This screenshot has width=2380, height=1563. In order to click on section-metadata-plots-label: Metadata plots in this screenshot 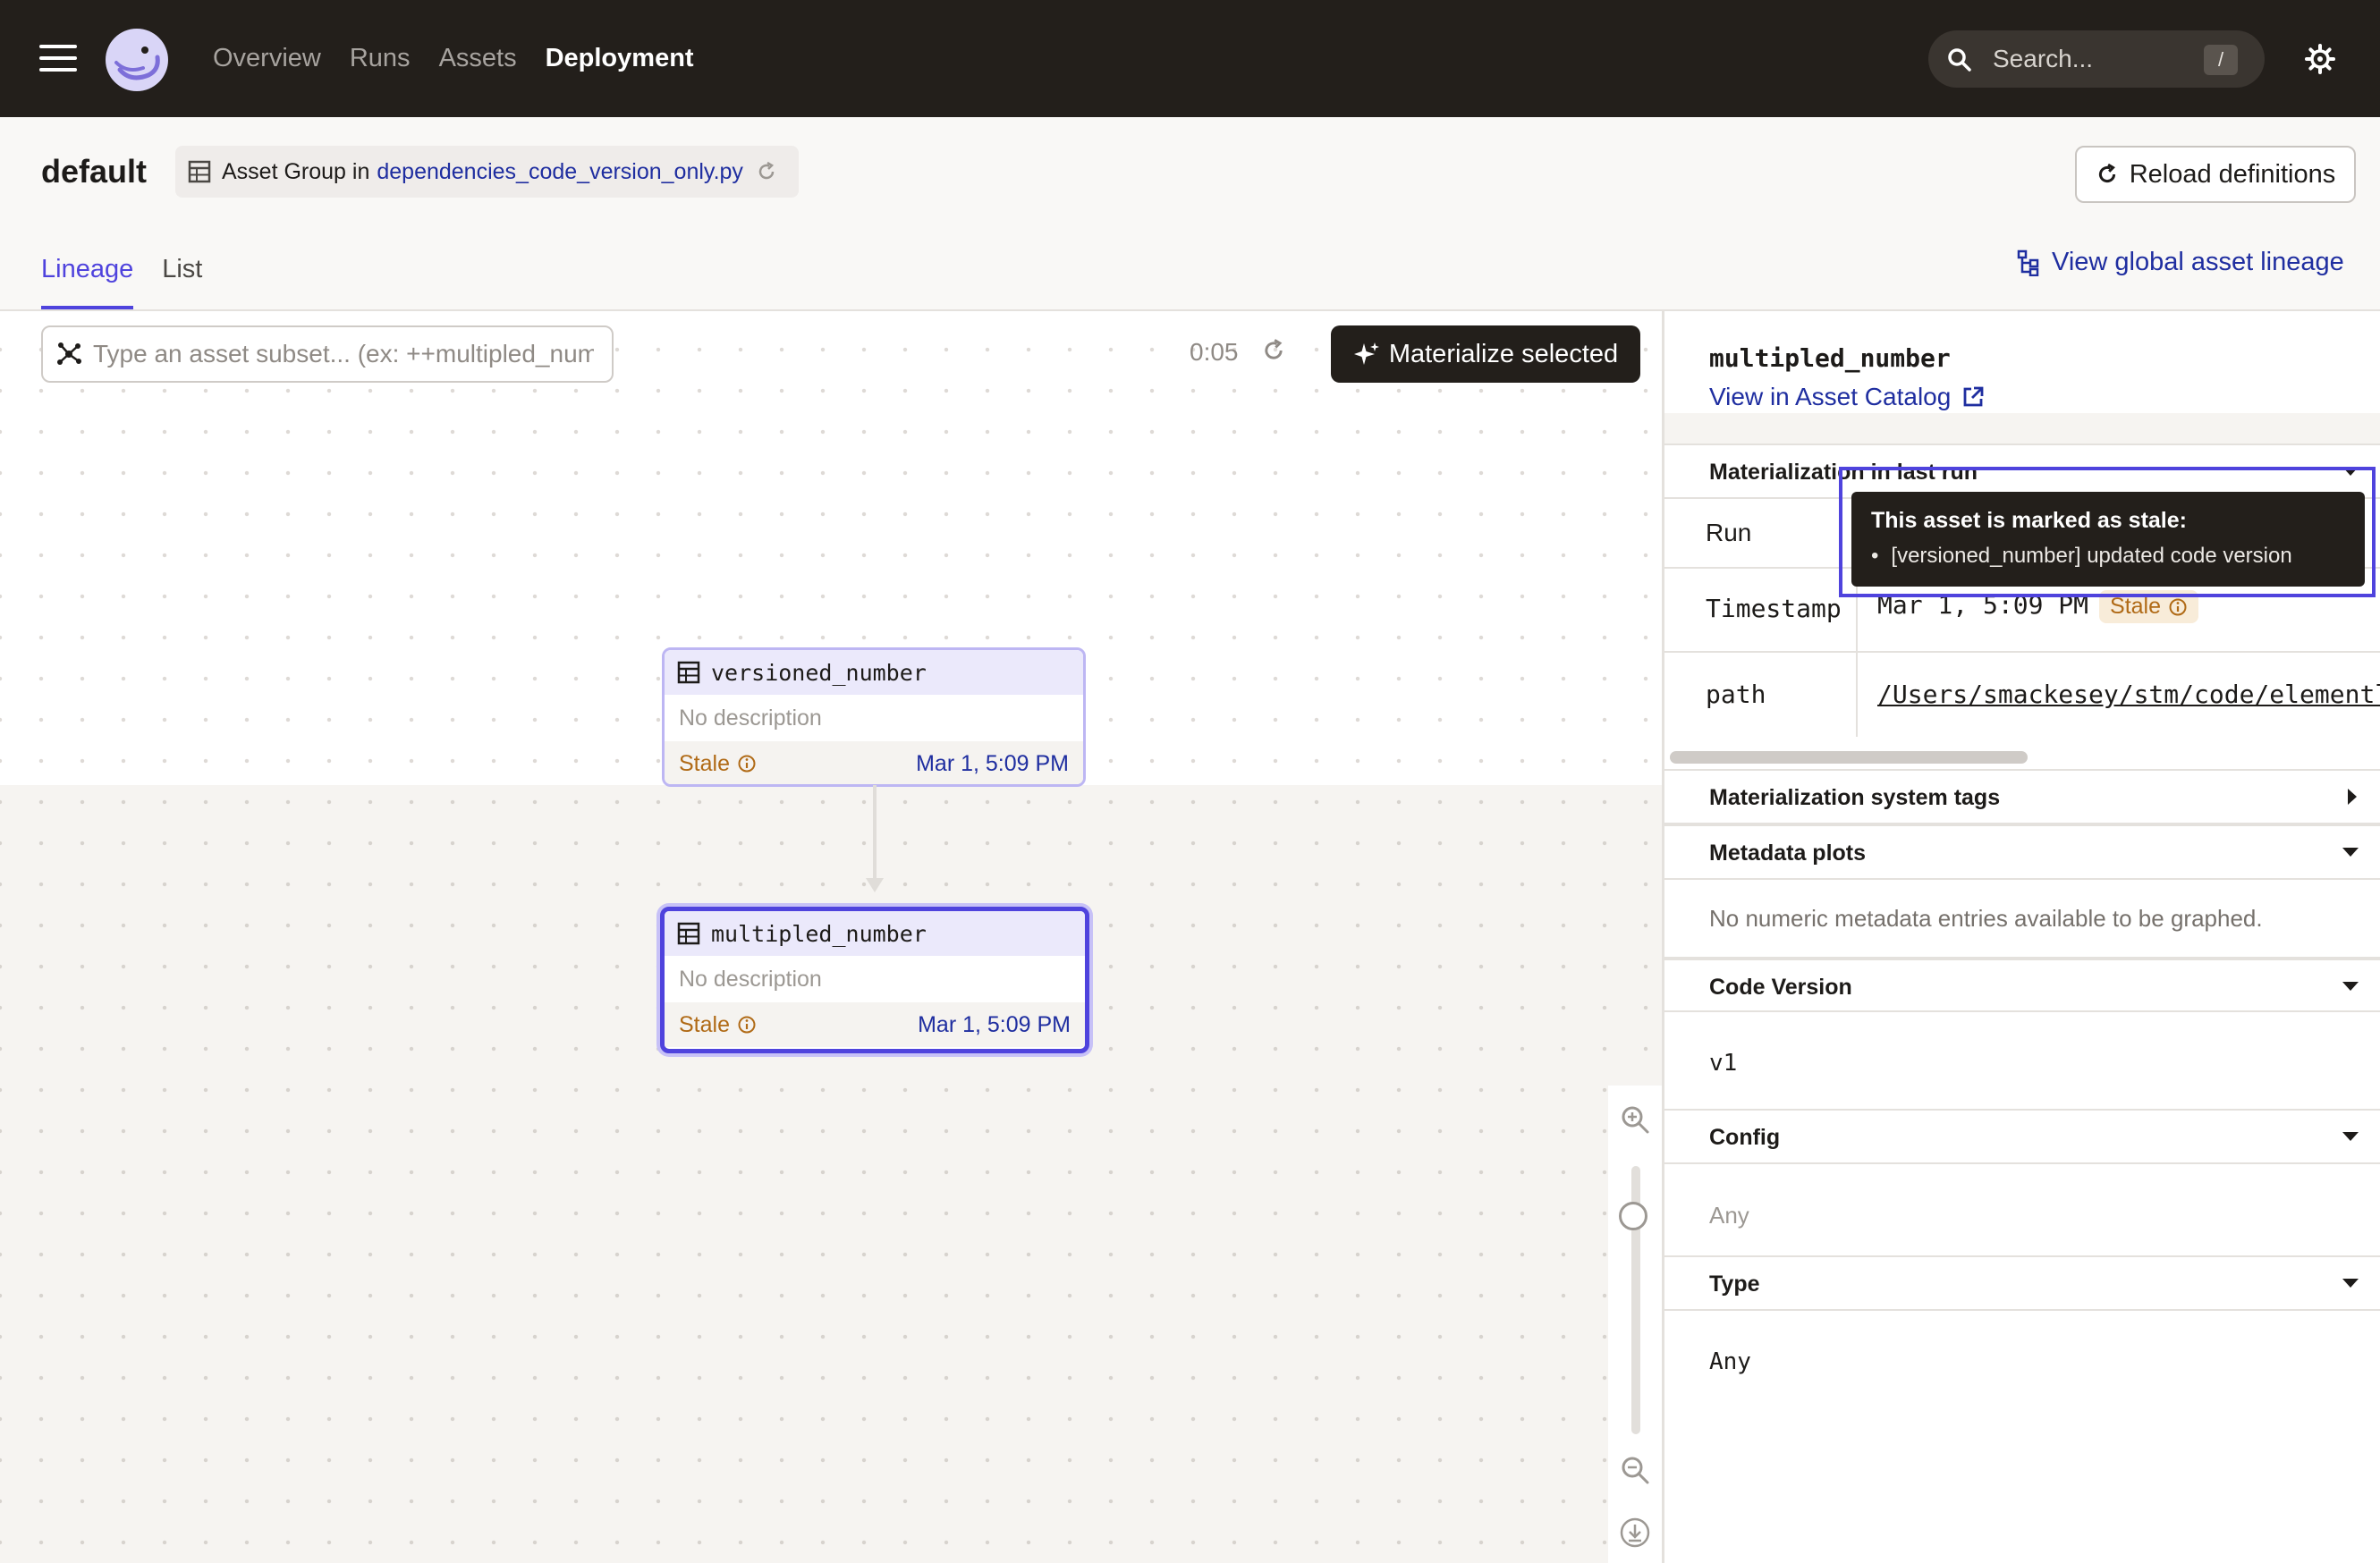, I will do `click(1788, 853)`.